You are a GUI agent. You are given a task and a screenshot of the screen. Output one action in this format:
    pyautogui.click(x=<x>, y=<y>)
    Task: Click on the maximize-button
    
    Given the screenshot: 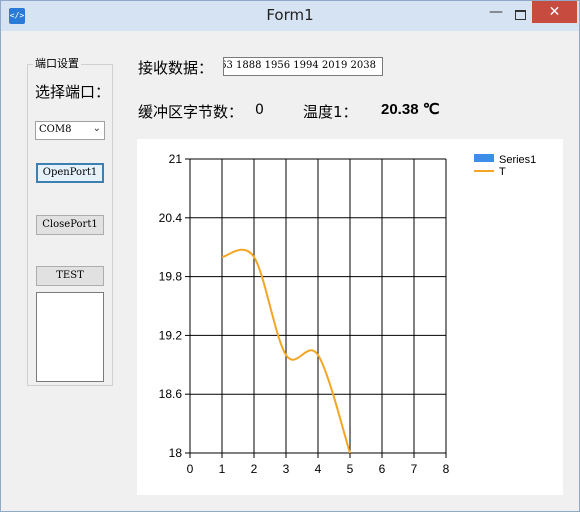 What is the action you would take?
    pyautogui.click(x=520, y=14)
    